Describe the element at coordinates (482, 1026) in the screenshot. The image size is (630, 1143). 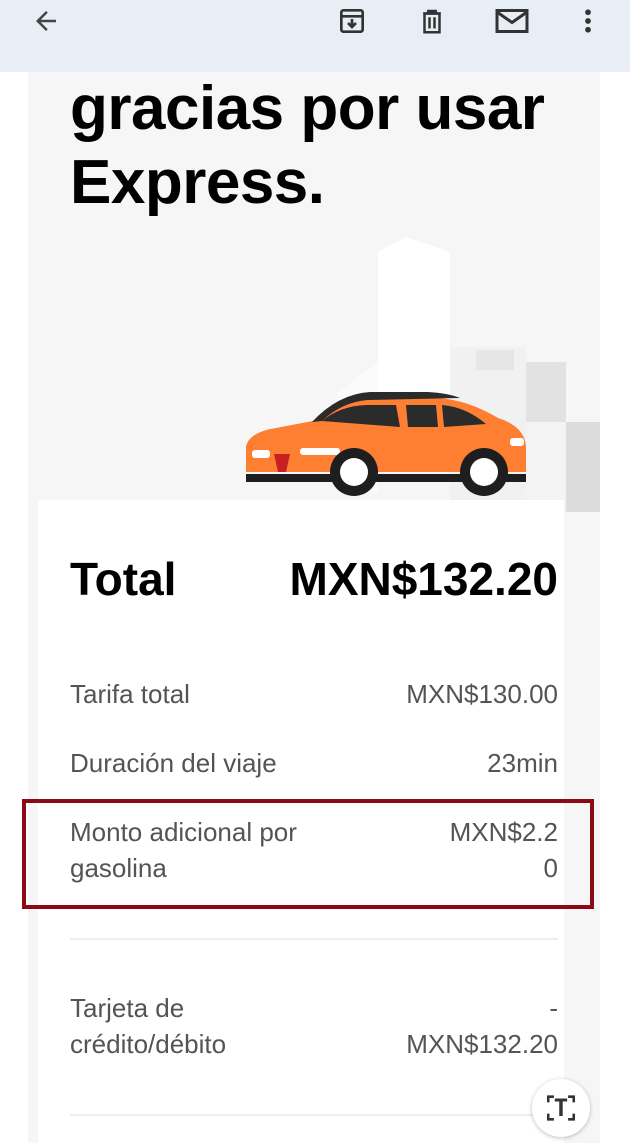
I see `payment-value: - MXN$132.20` at that location.